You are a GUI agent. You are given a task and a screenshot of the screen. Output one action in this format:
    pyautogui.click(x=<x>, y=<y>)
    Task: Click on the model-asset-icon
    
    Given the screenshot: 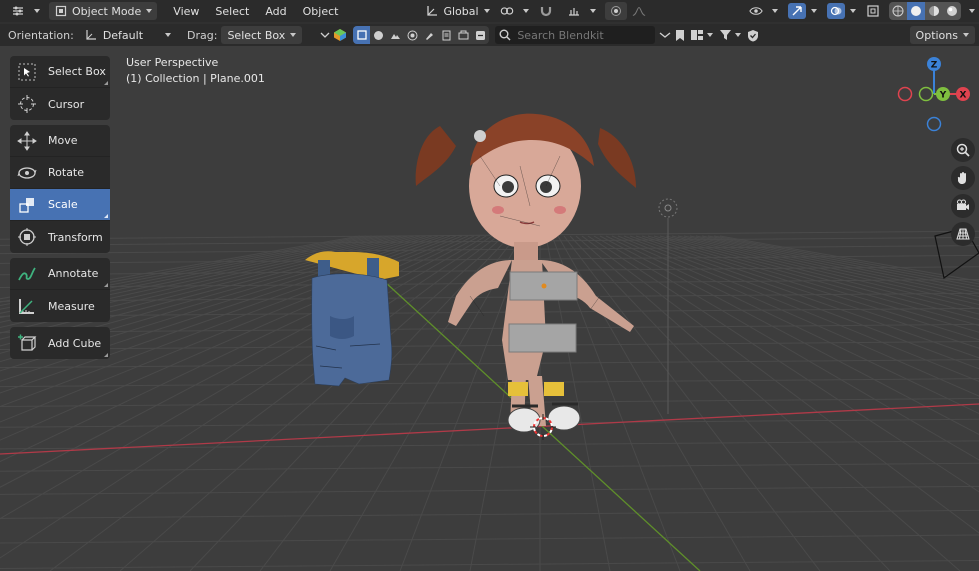 What is the action you would take?
    pyautogui.click(x=362, y=35)
    